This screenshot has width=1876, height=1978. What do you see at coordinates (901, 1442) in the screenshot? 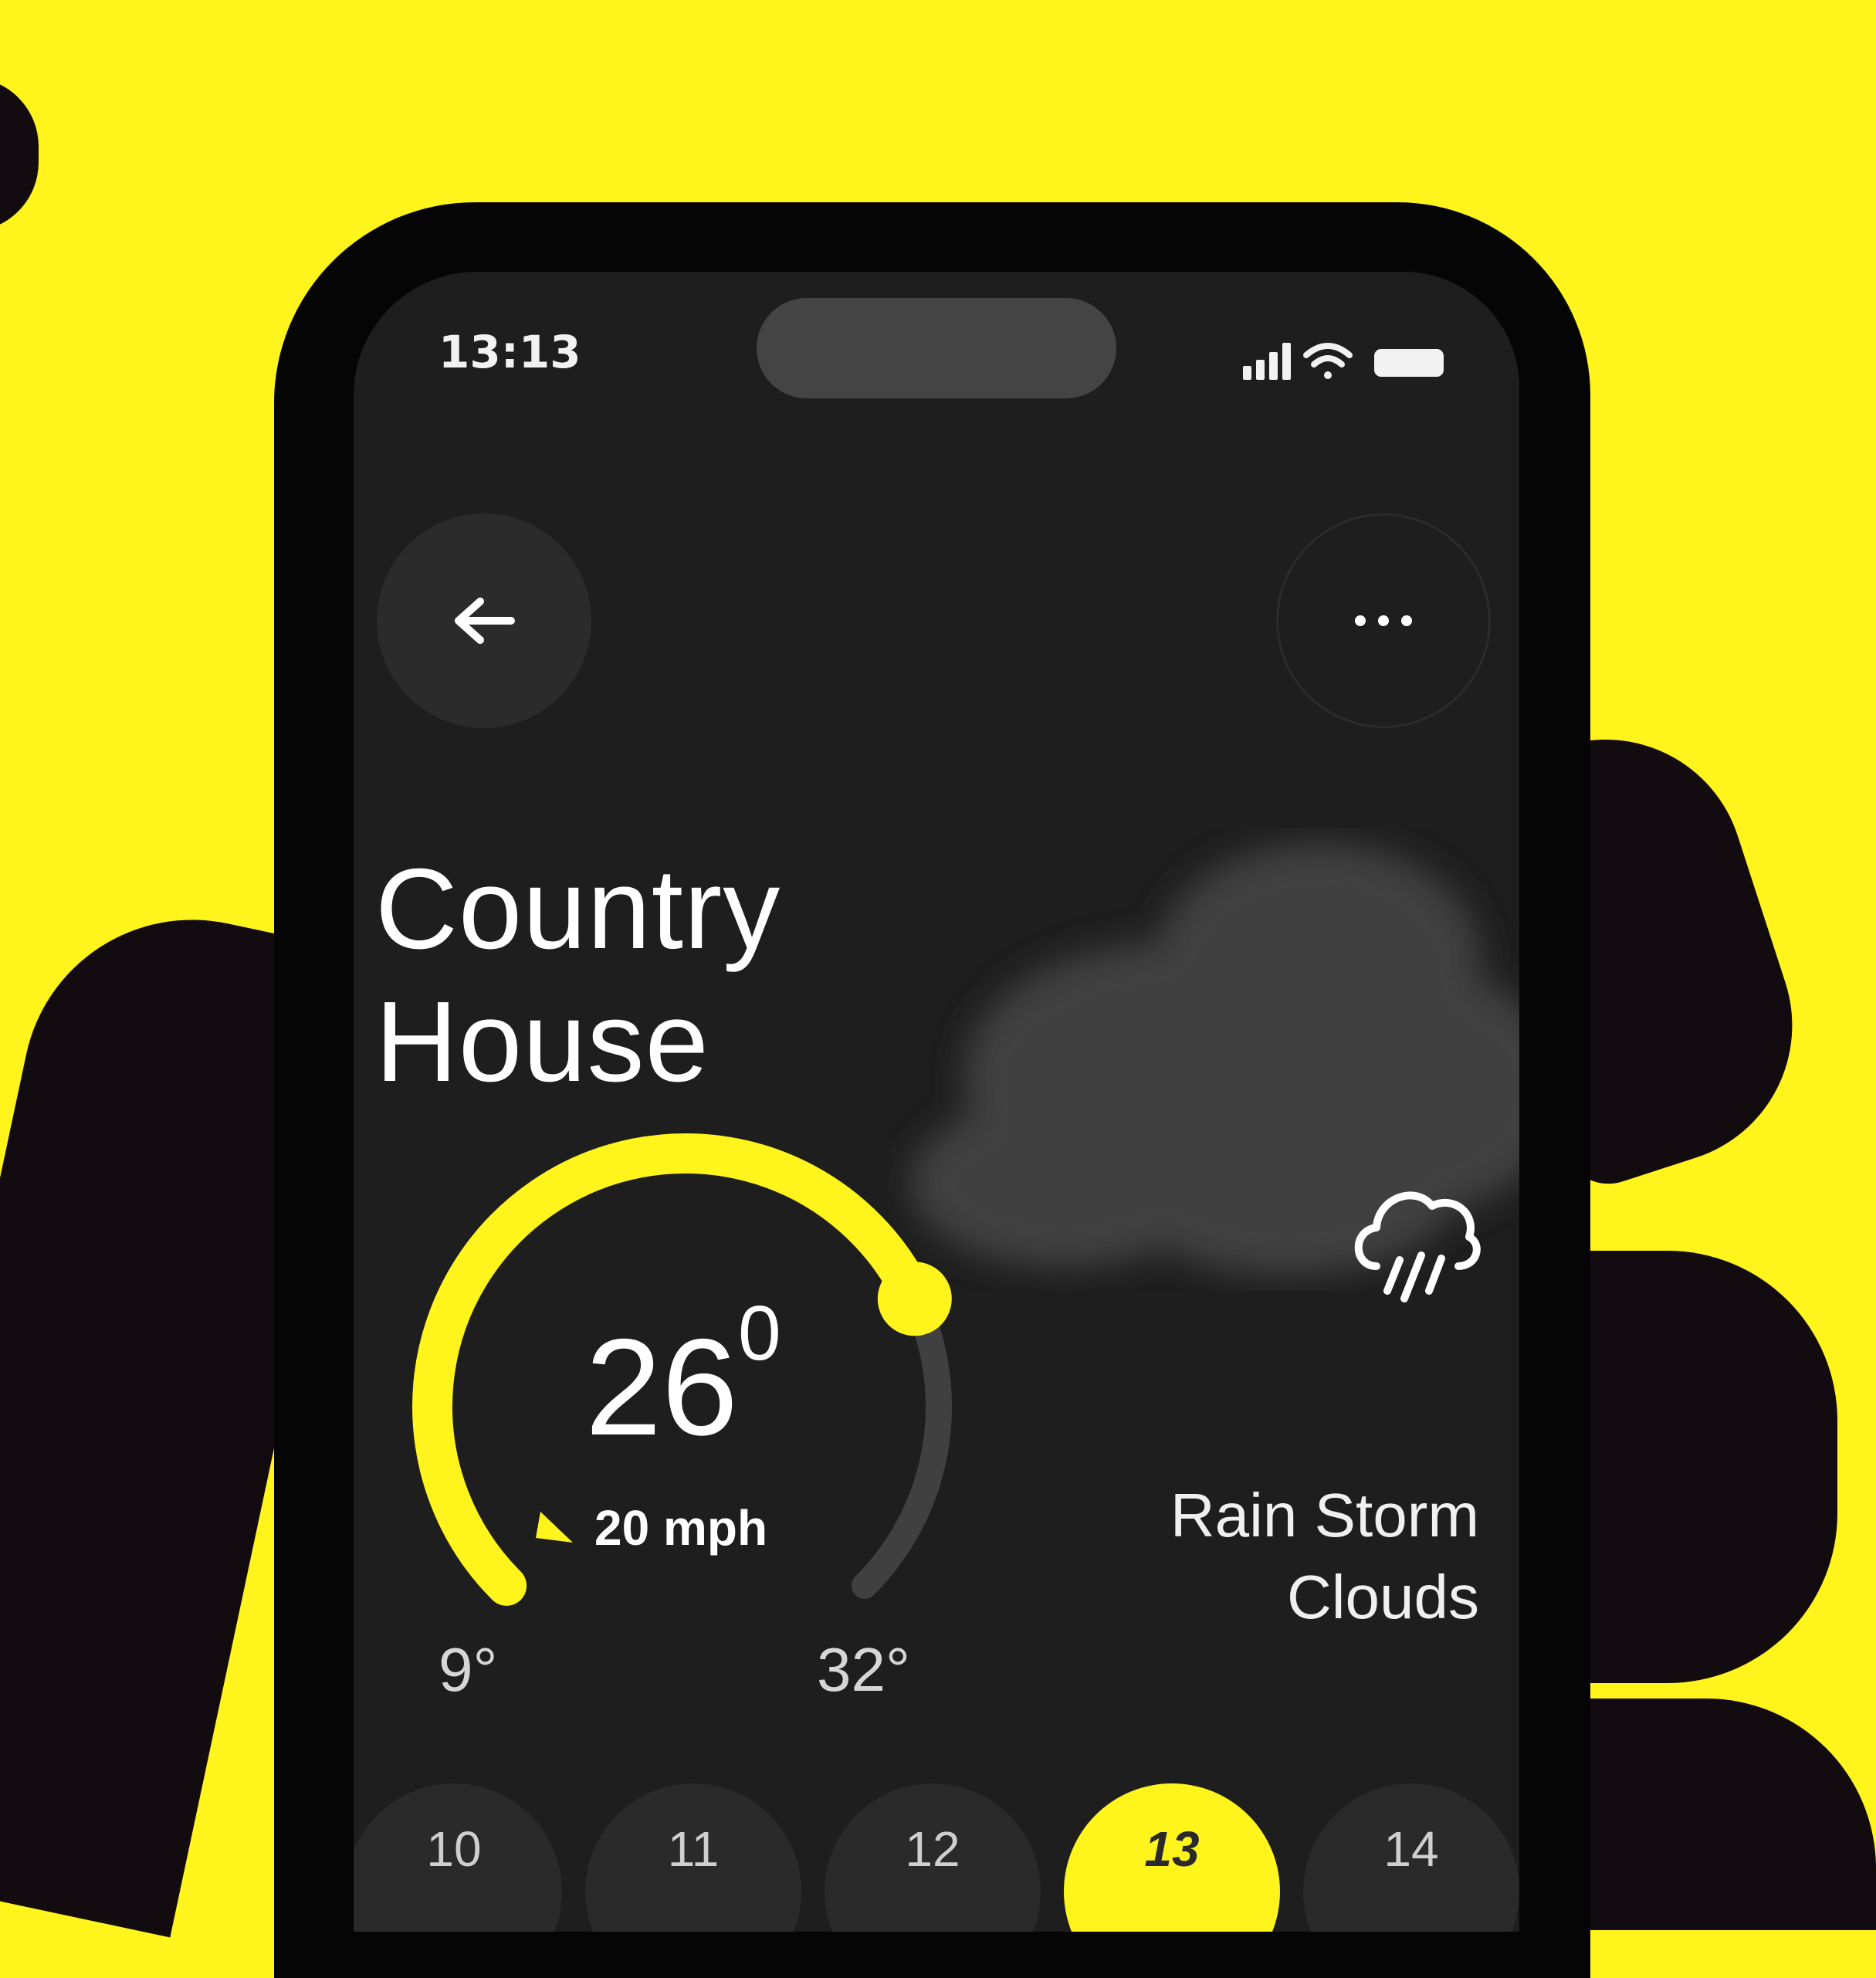
I see `gauge-track` at bounding box center [901, 1442].